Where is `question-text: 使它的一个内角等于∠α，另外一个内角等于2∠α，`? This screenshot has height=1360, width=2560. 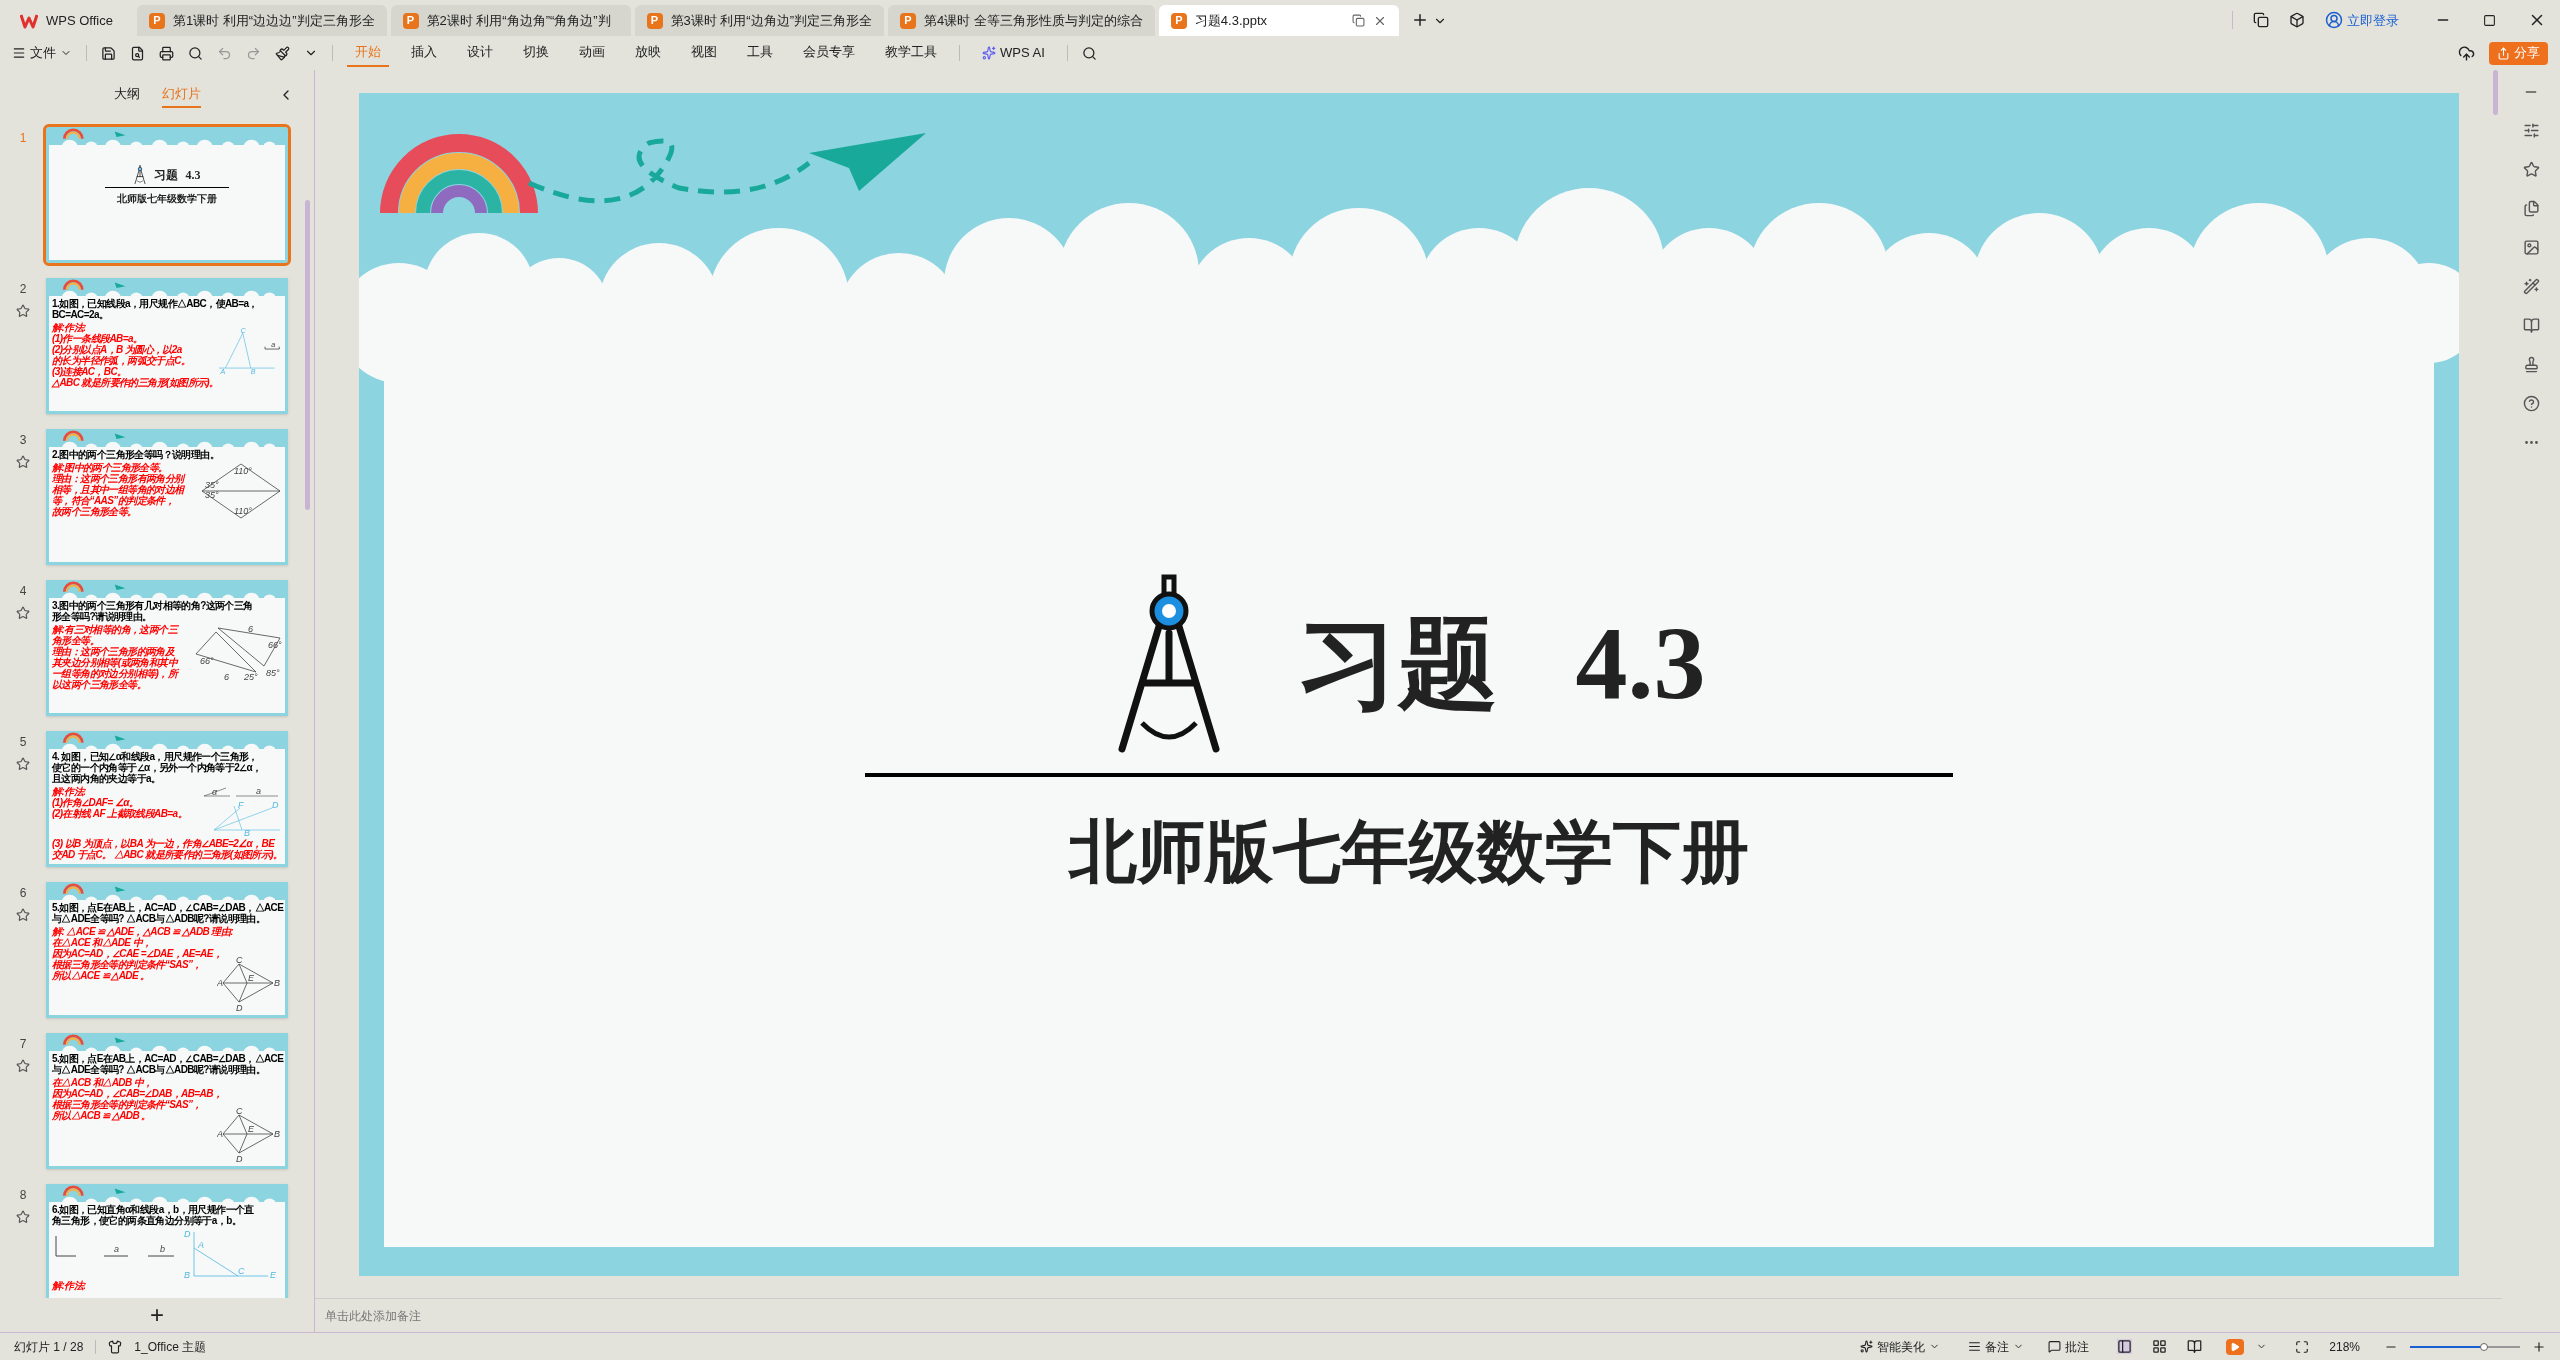 question-text: 使它的一个内角等于∠α，另外一个内角等于2∠α， is located at coordinates (157, 767).